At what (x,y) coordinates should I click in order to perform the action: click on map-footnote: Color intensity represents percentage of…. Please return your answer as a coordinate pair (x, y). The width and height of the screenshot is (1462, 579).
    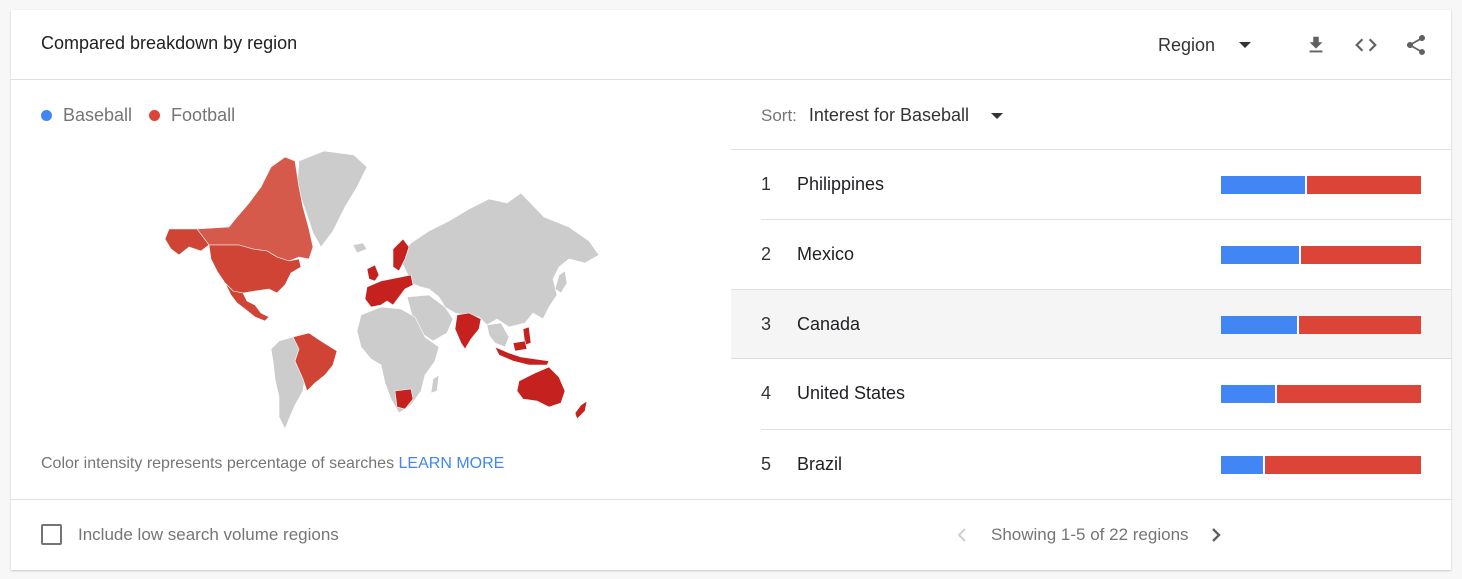
    Looking at the image, I should click on (272, 464).